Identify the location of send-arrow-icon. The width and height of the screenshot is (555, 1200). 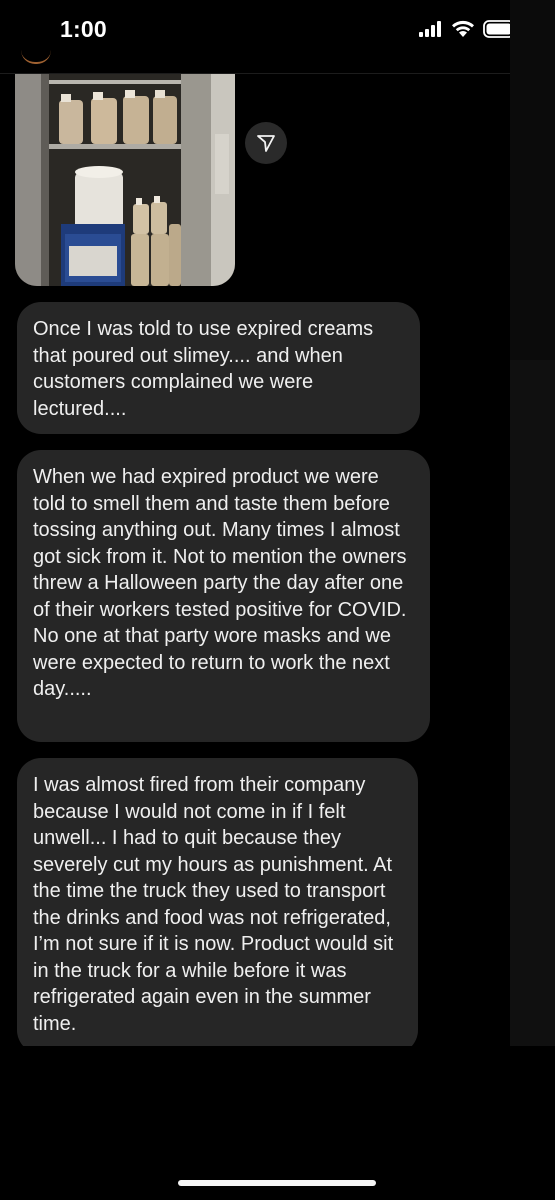
(266, 143).